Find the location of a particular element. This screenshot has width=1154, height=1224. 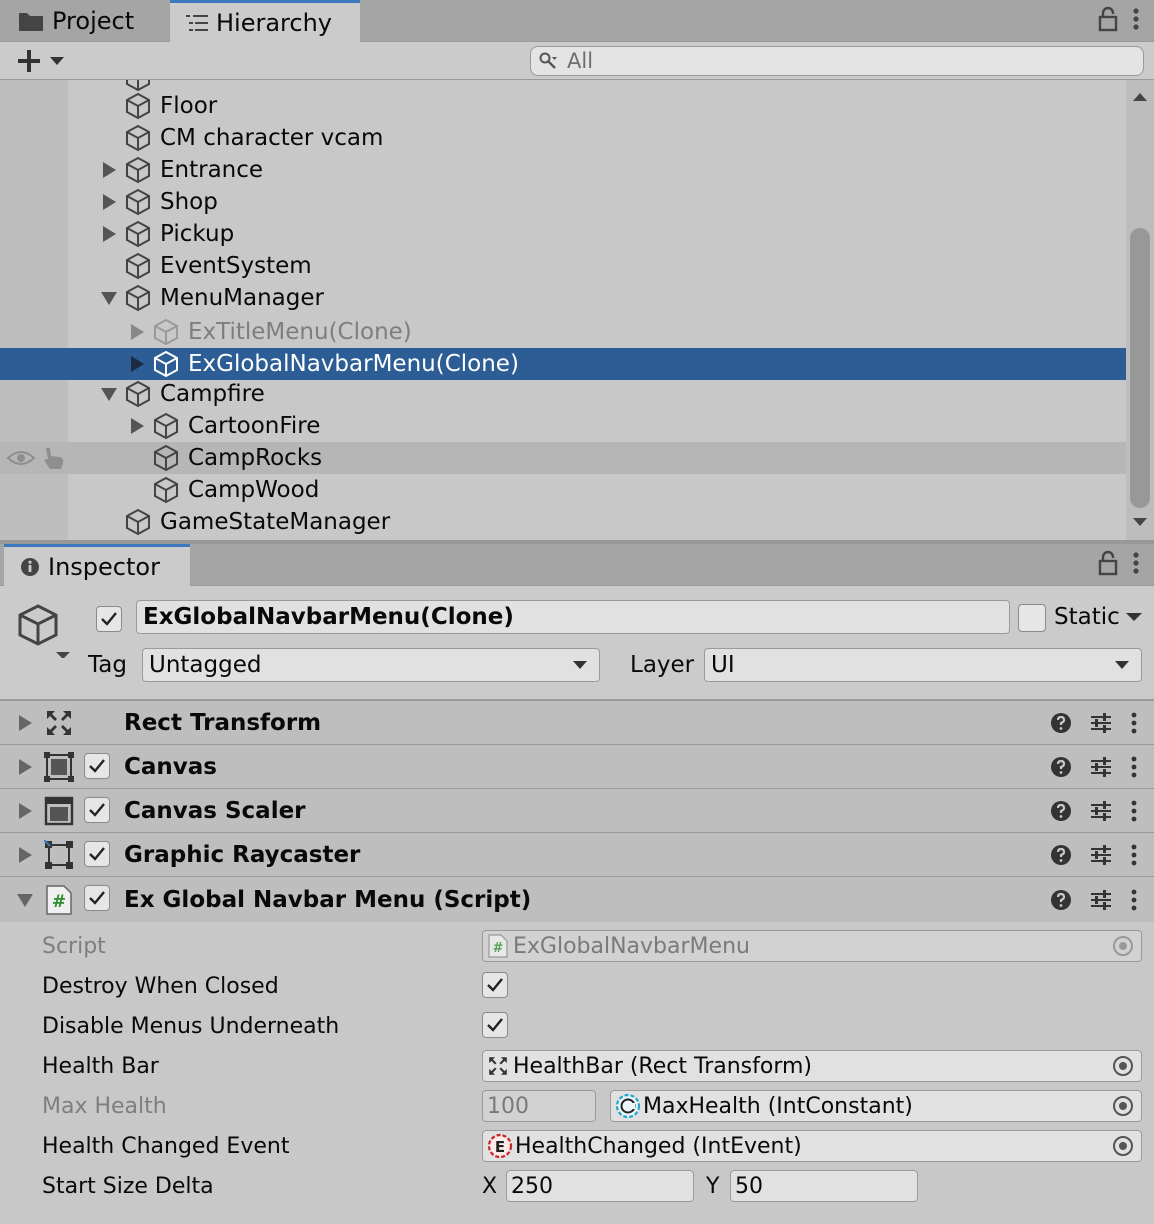

tab-project-label: Project is located at coordinates (93, 21).